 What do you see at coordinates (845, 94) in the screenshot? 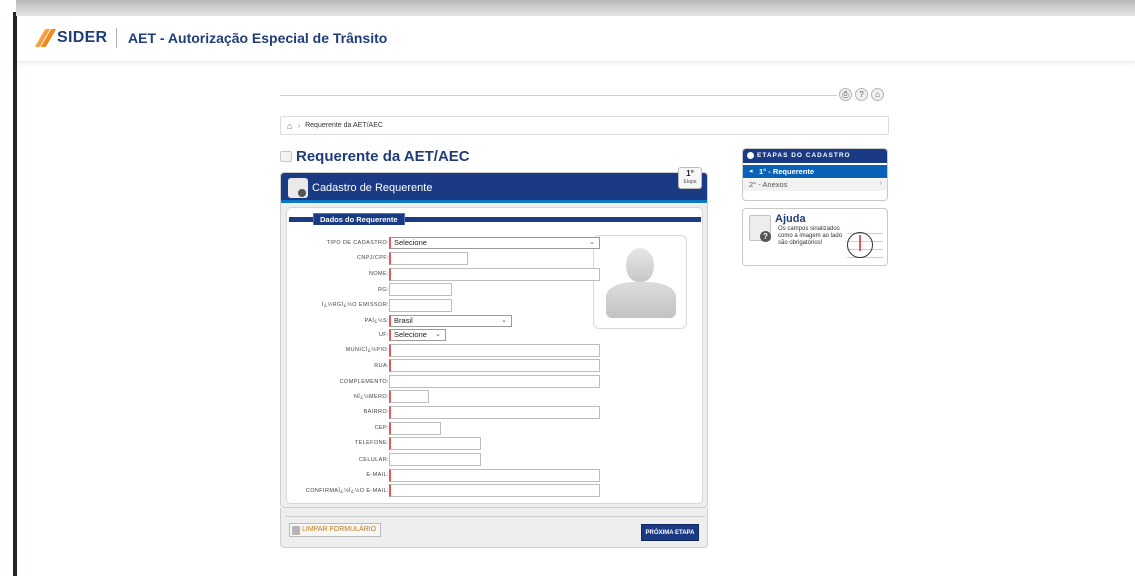
I see `print-icon: ⎙` at bounding box center [845, 94].